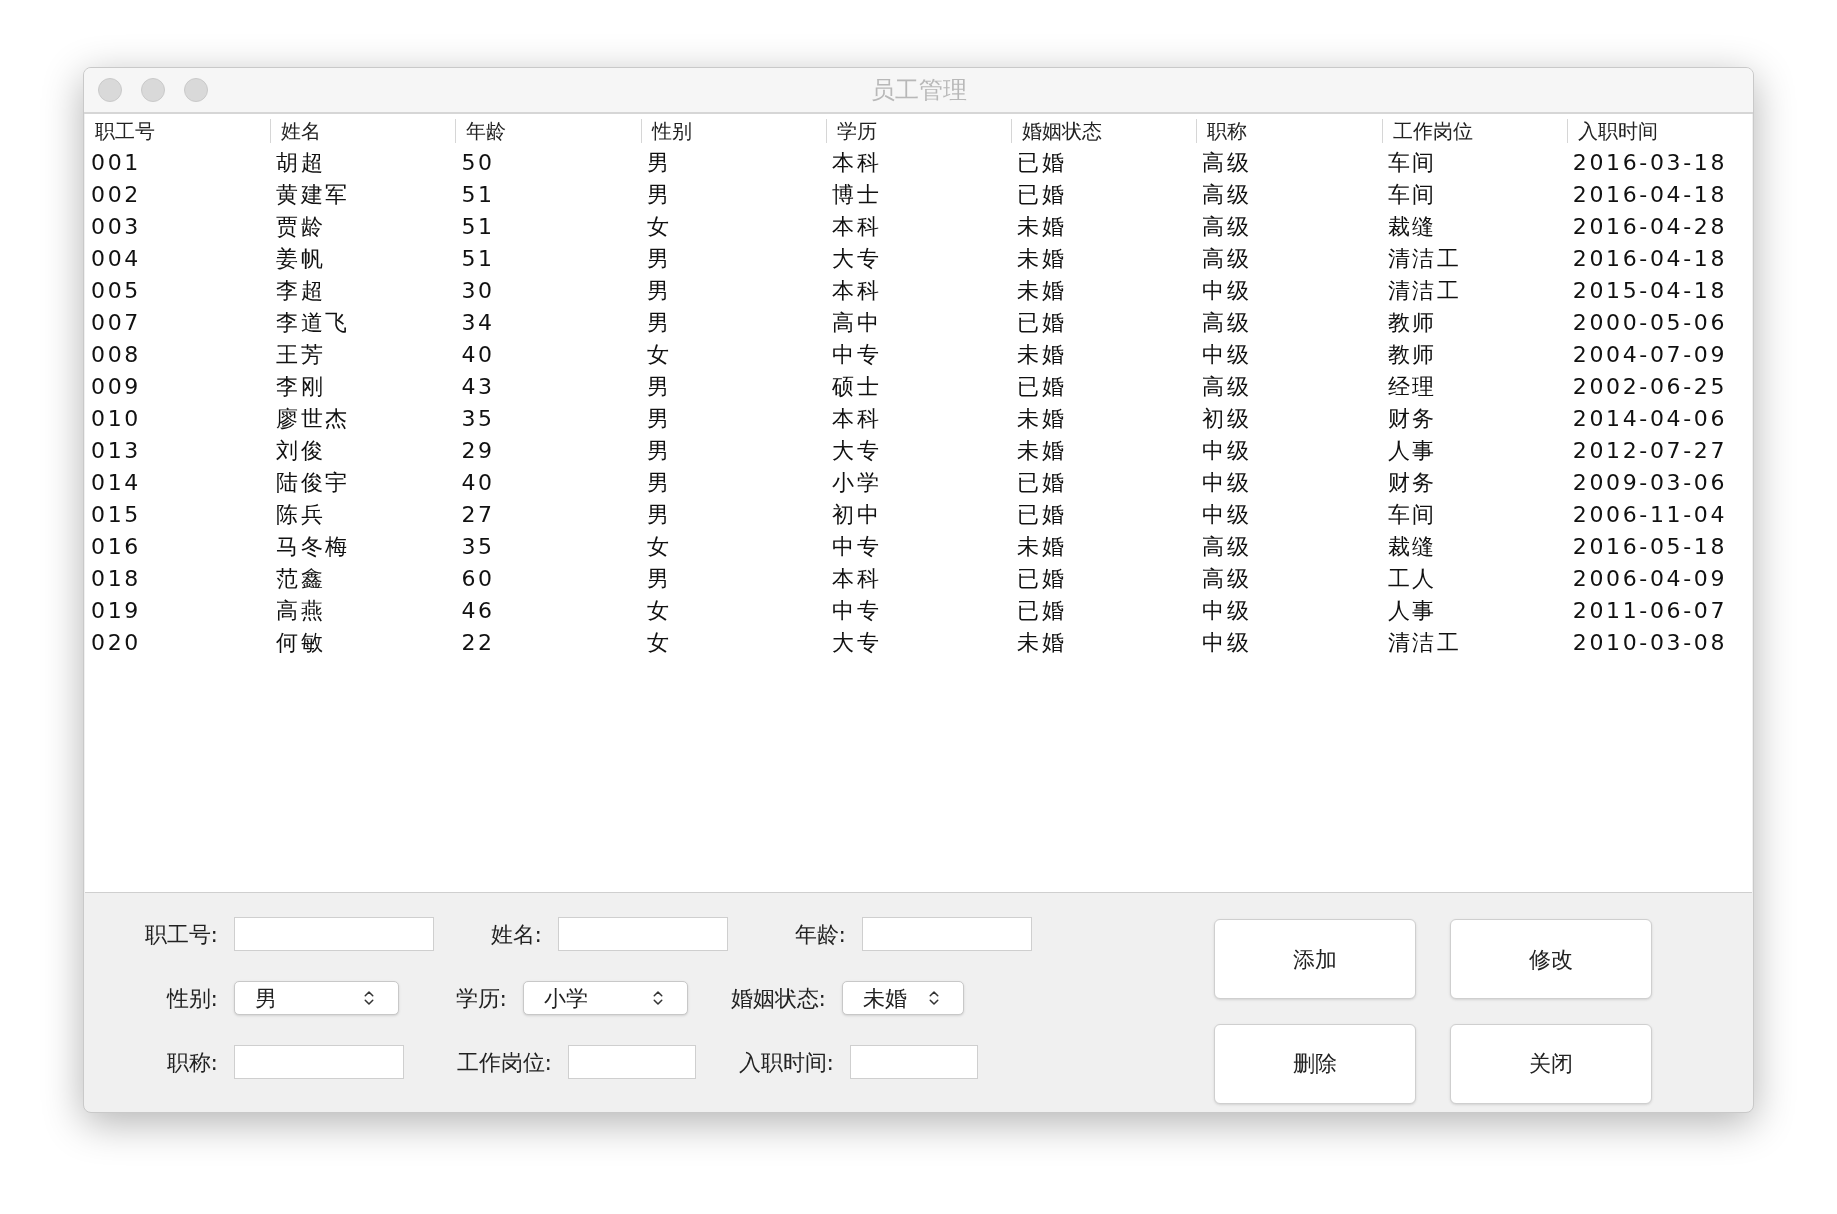 Image resolution: width=1837 pixels, height=1214 pixels. What do you see at coordinates (478, 258) in the screenshot?
I see `table-cell: 51` at bounding box center [478, 258].